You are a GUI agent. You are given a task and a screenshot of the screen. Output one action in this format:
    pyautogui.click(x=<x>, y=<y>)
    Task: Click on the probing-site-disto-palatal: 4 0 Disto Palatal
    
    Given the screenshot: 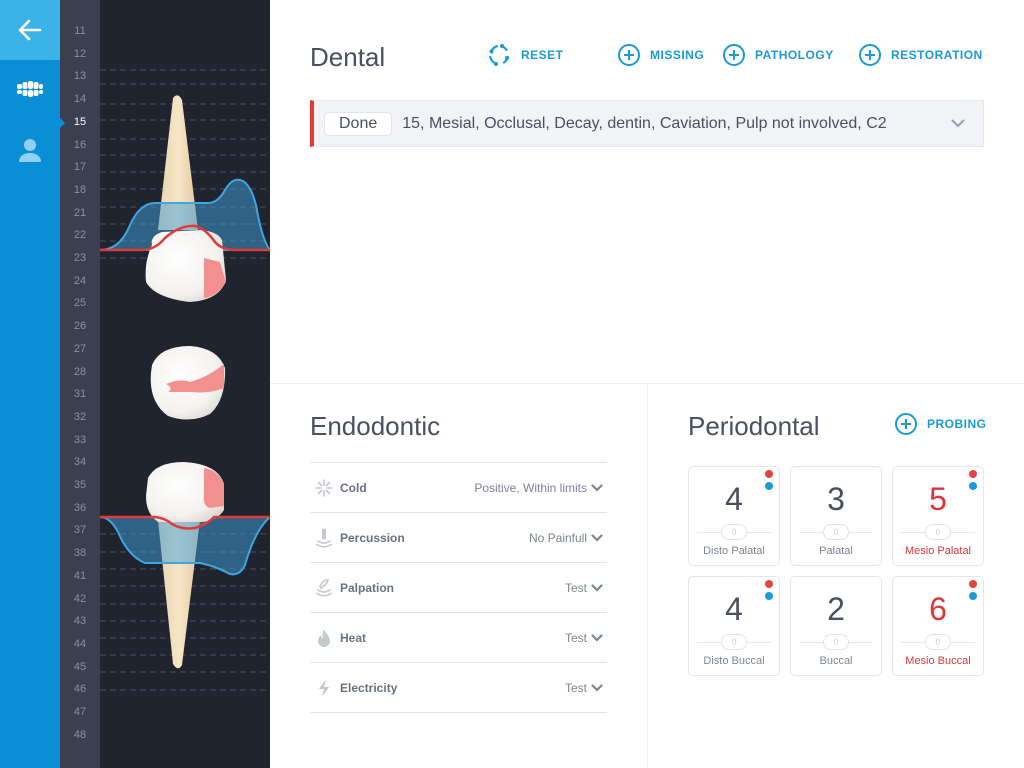 What is the action you would take?
    pyautogui.click(x=734, y=516)
    